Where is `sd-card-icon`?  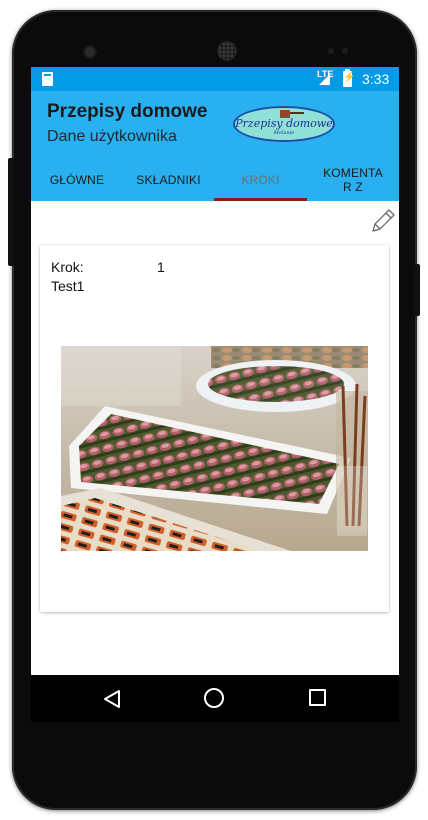
sd-card-icon is located at coordinates (47, 79).